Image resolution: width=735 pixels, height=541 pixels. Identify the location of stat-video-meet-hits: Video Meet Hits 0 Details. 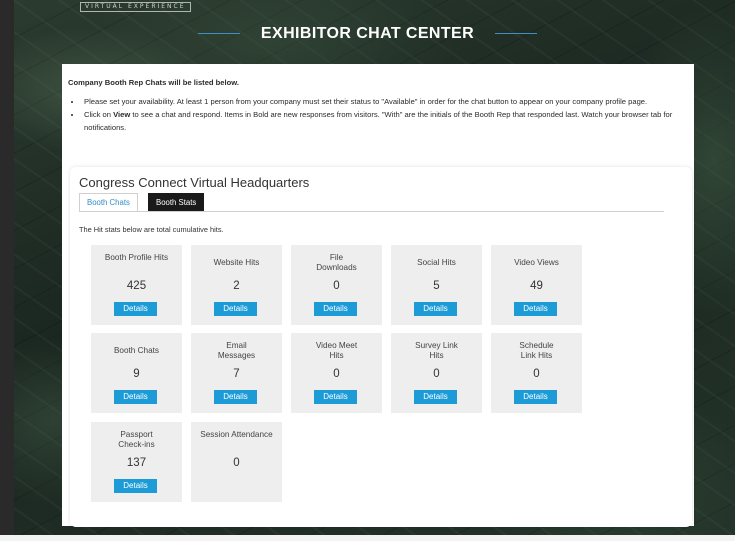
(336, 373).